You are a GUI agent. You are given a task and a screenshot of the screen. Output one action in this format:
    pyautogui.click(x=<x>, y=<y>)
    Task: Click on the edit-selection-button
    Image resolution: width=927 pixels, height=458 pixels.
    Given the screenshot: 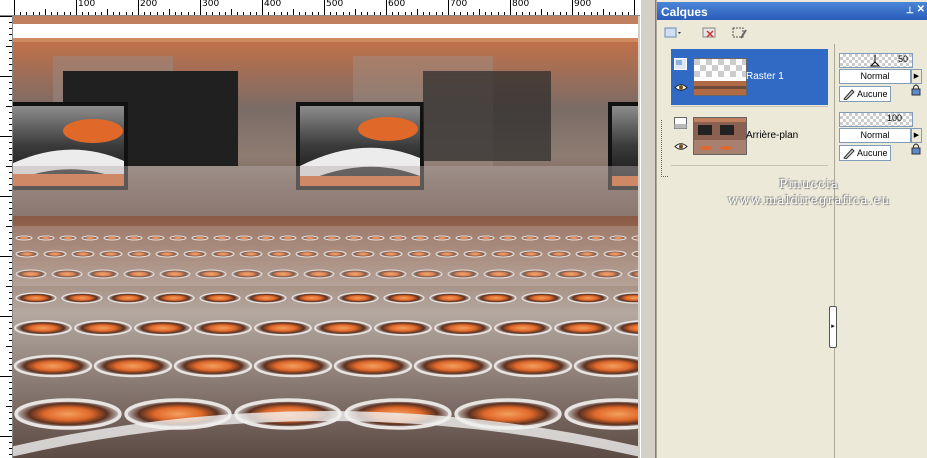 What is the action you would take?
    pyautogui.click(x=740, y=33)
    